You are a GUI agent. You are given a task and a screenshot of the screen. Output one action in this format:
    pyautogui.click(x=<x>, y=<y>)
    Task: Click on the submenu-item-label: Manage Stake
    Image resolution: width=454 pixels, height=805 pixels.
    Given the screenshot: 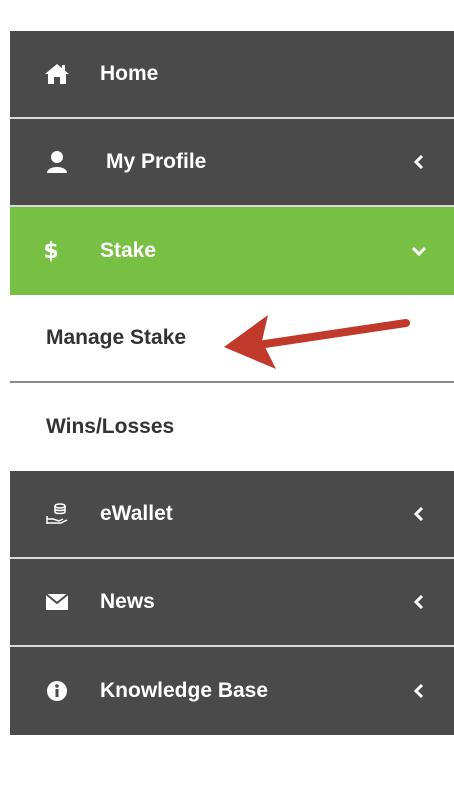 What is the action you would take?
    pyautogui.click(x=116, y=337)
    